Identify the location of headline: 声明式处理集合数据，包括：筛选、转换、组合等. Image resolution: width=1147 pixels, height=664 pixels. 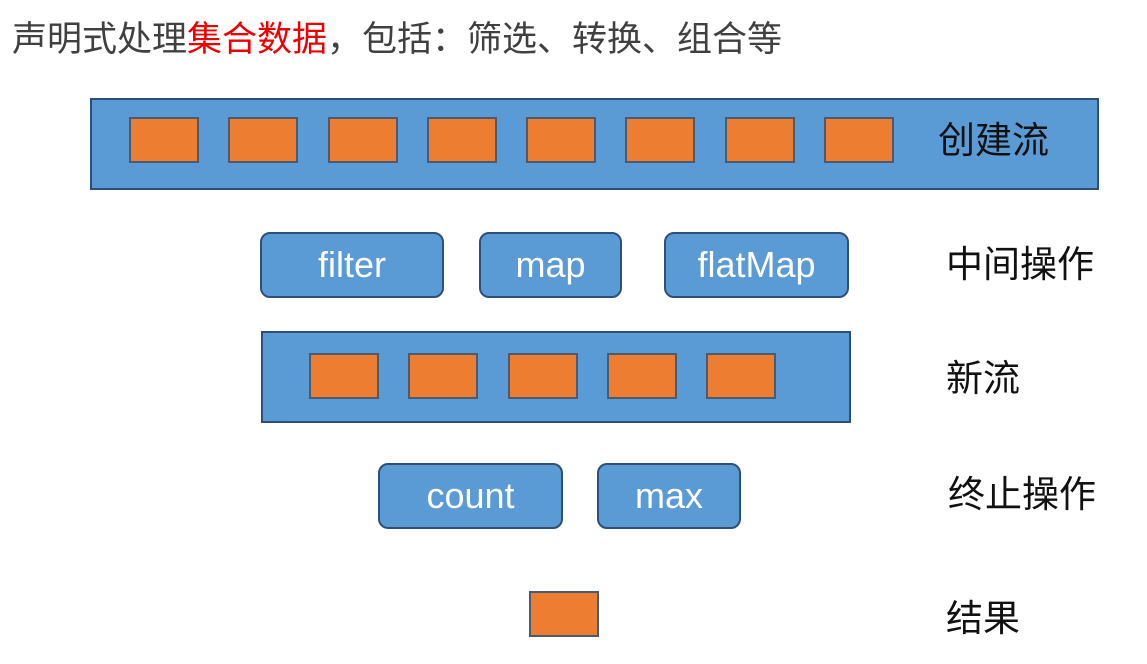
(397, 40).